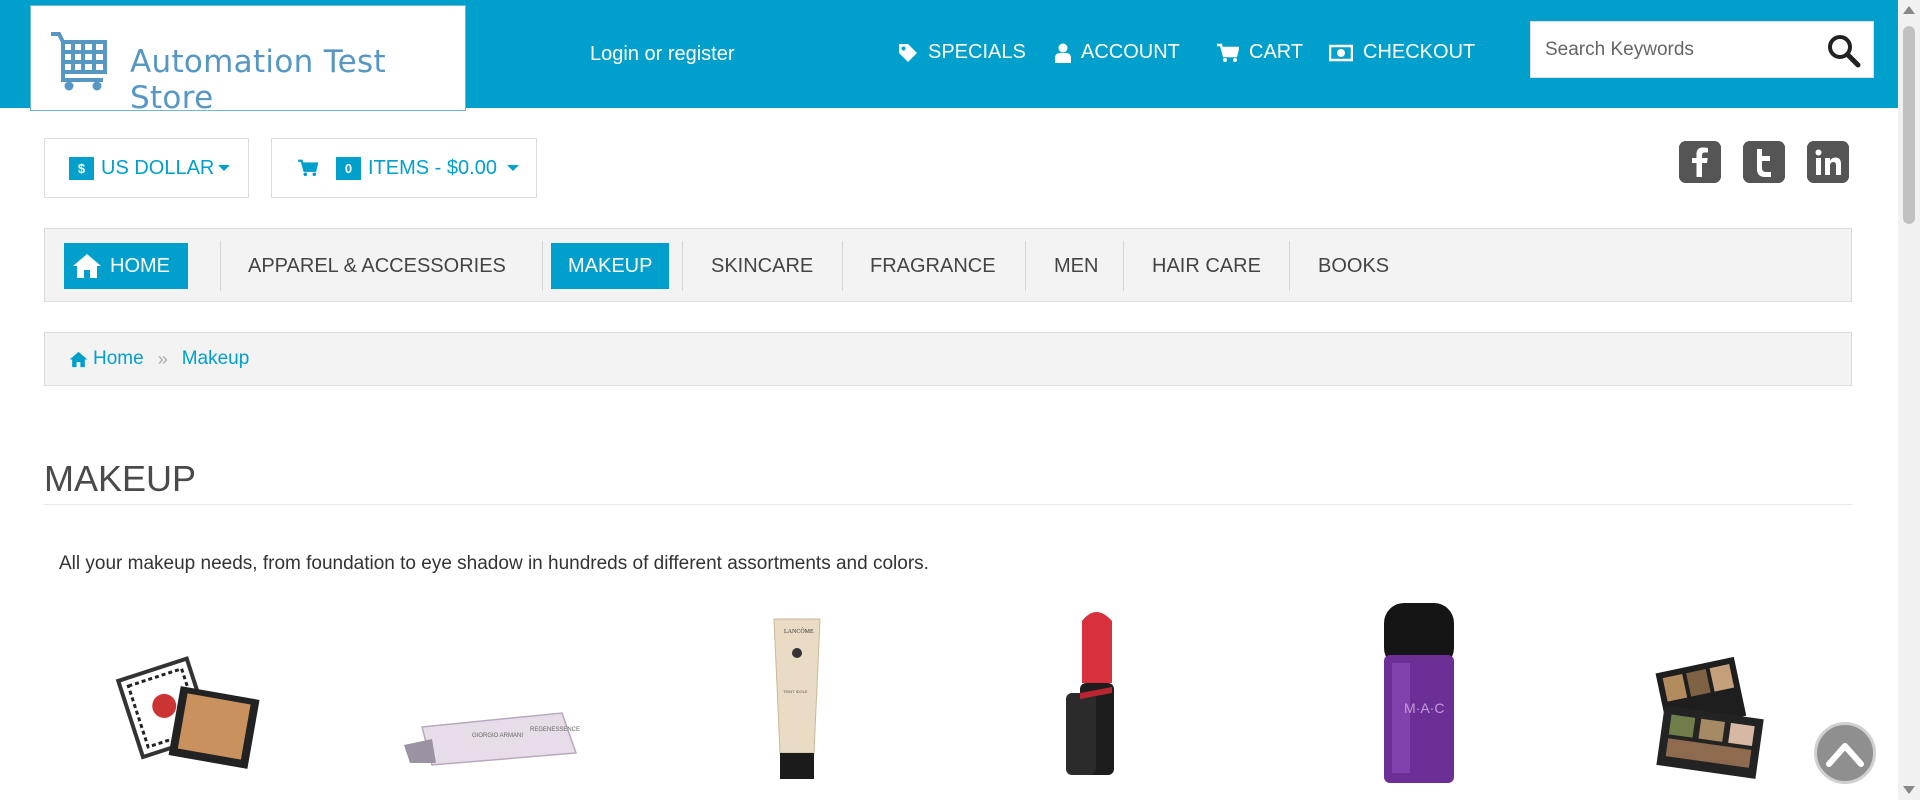 This screenshot has height=800, width=1920. I want to click on menu-item-men: MEN, so click(1076, 266).